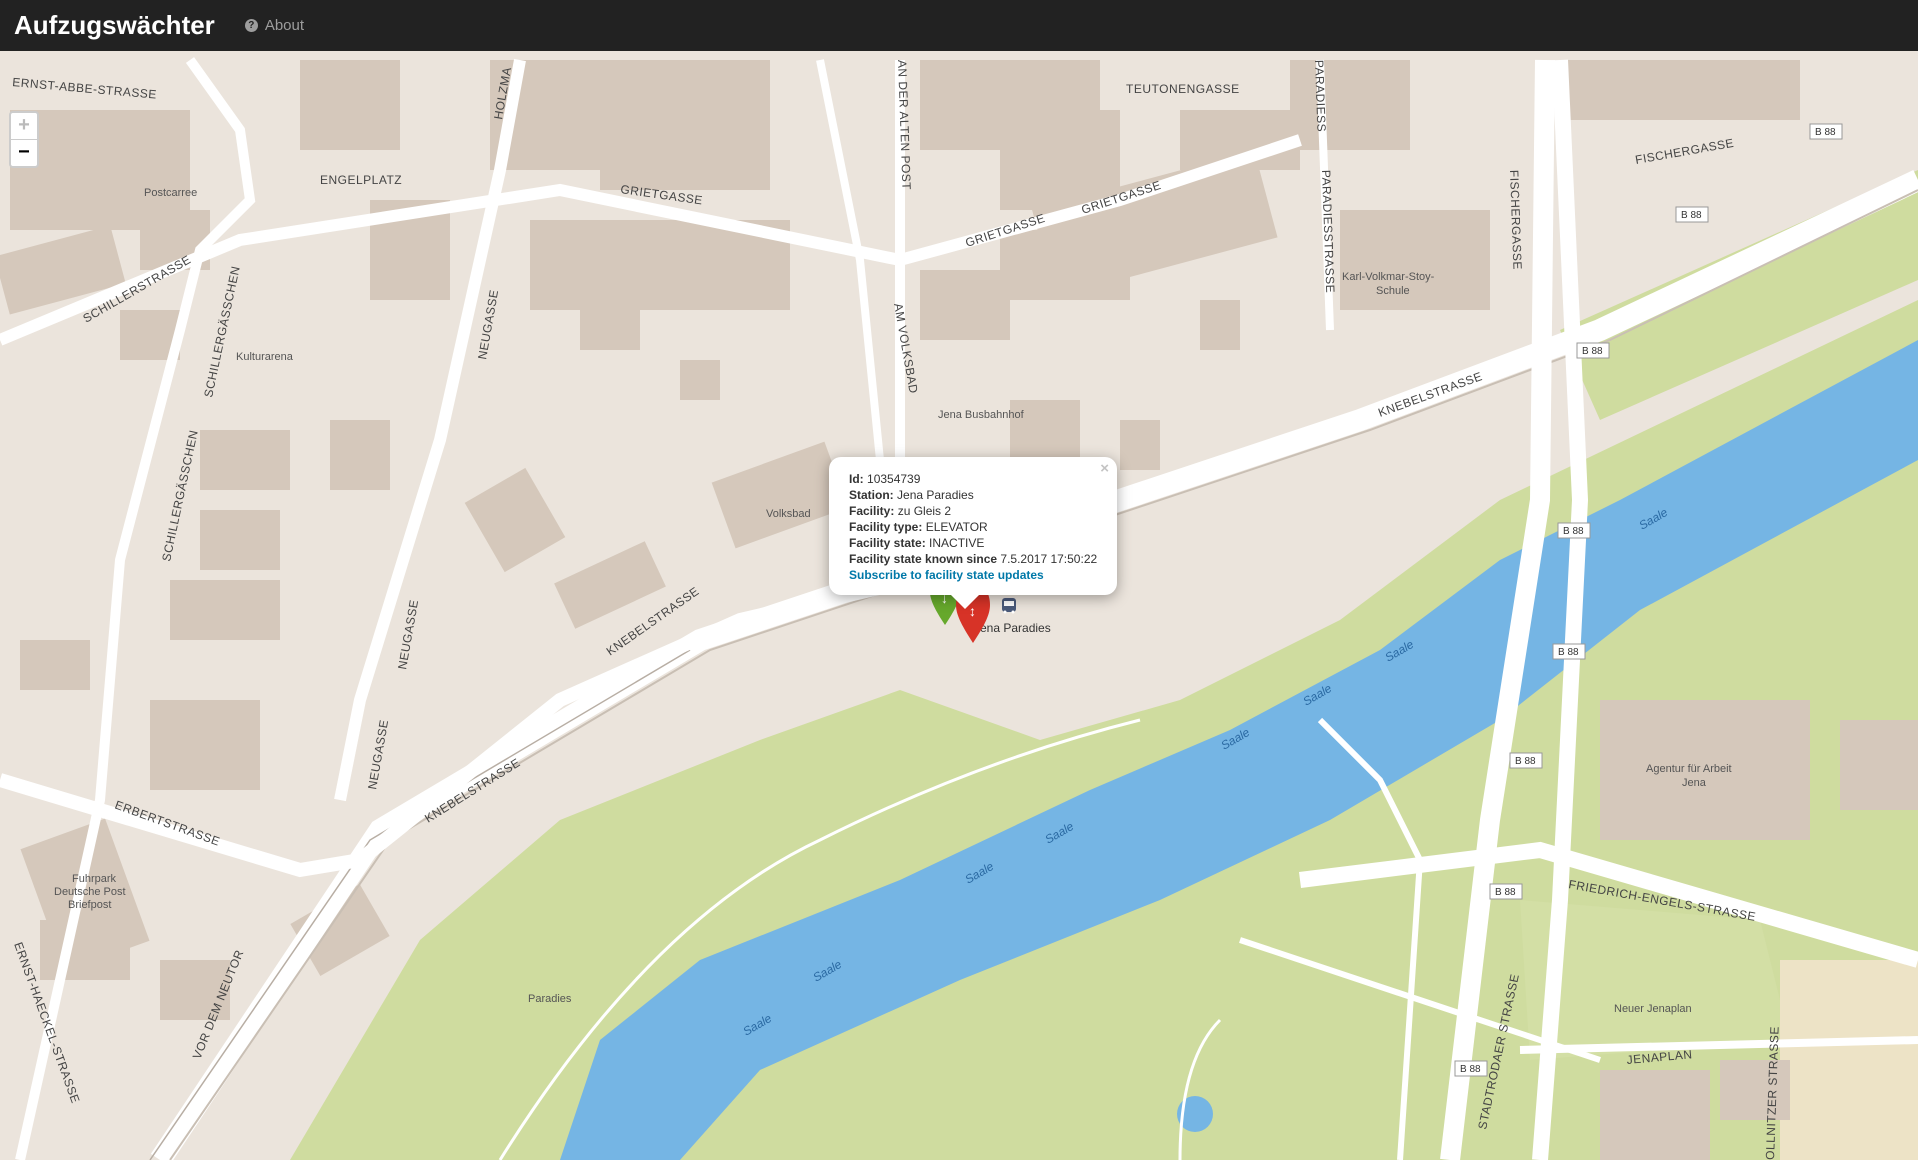 The image size is (1918, 1160). I want to click on known-label: Facility state known since, so click(923, 559).